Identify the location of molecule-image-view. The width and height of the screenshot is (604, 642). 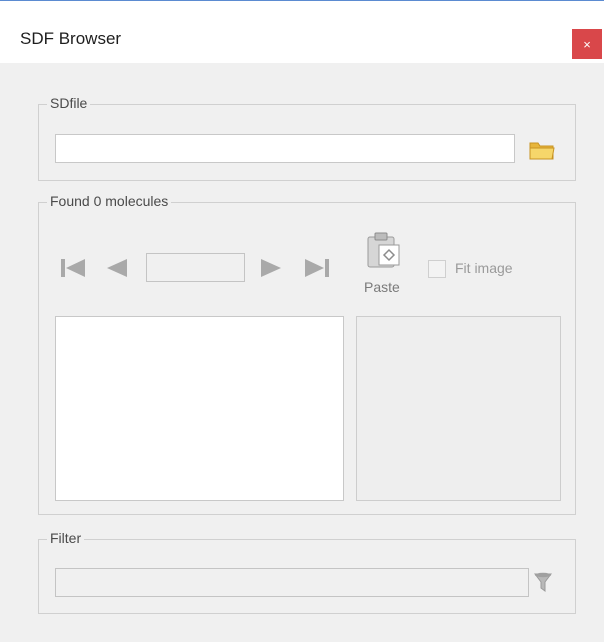
(458, 408).